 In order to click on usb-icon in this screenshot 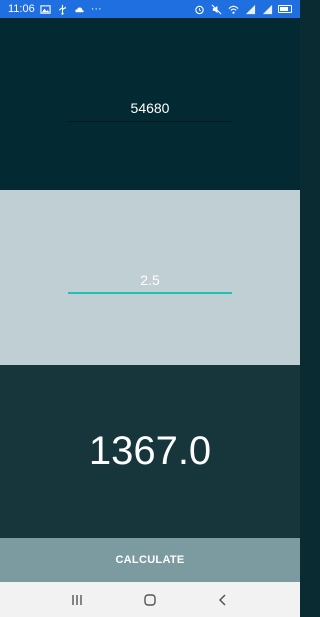, I will do `click(63, 9)`.